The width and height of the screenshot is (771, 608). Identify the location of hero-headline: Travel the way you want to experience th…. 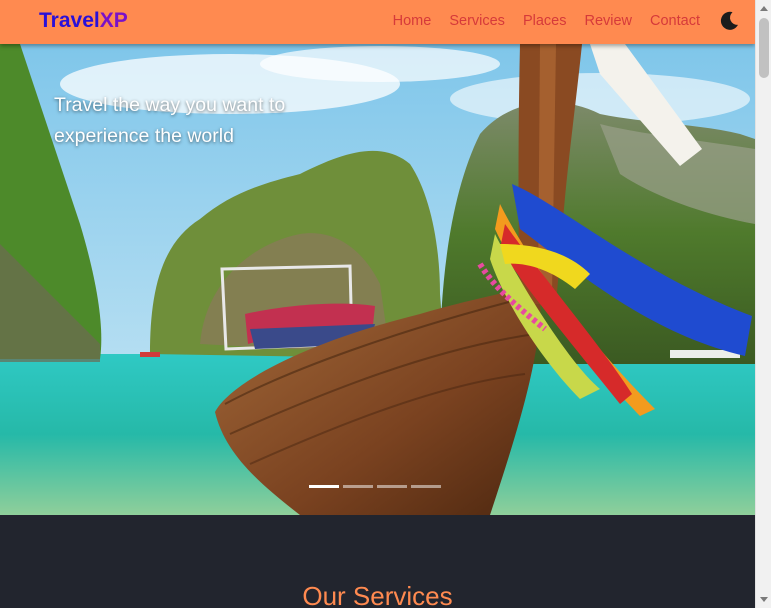
(170, 120).